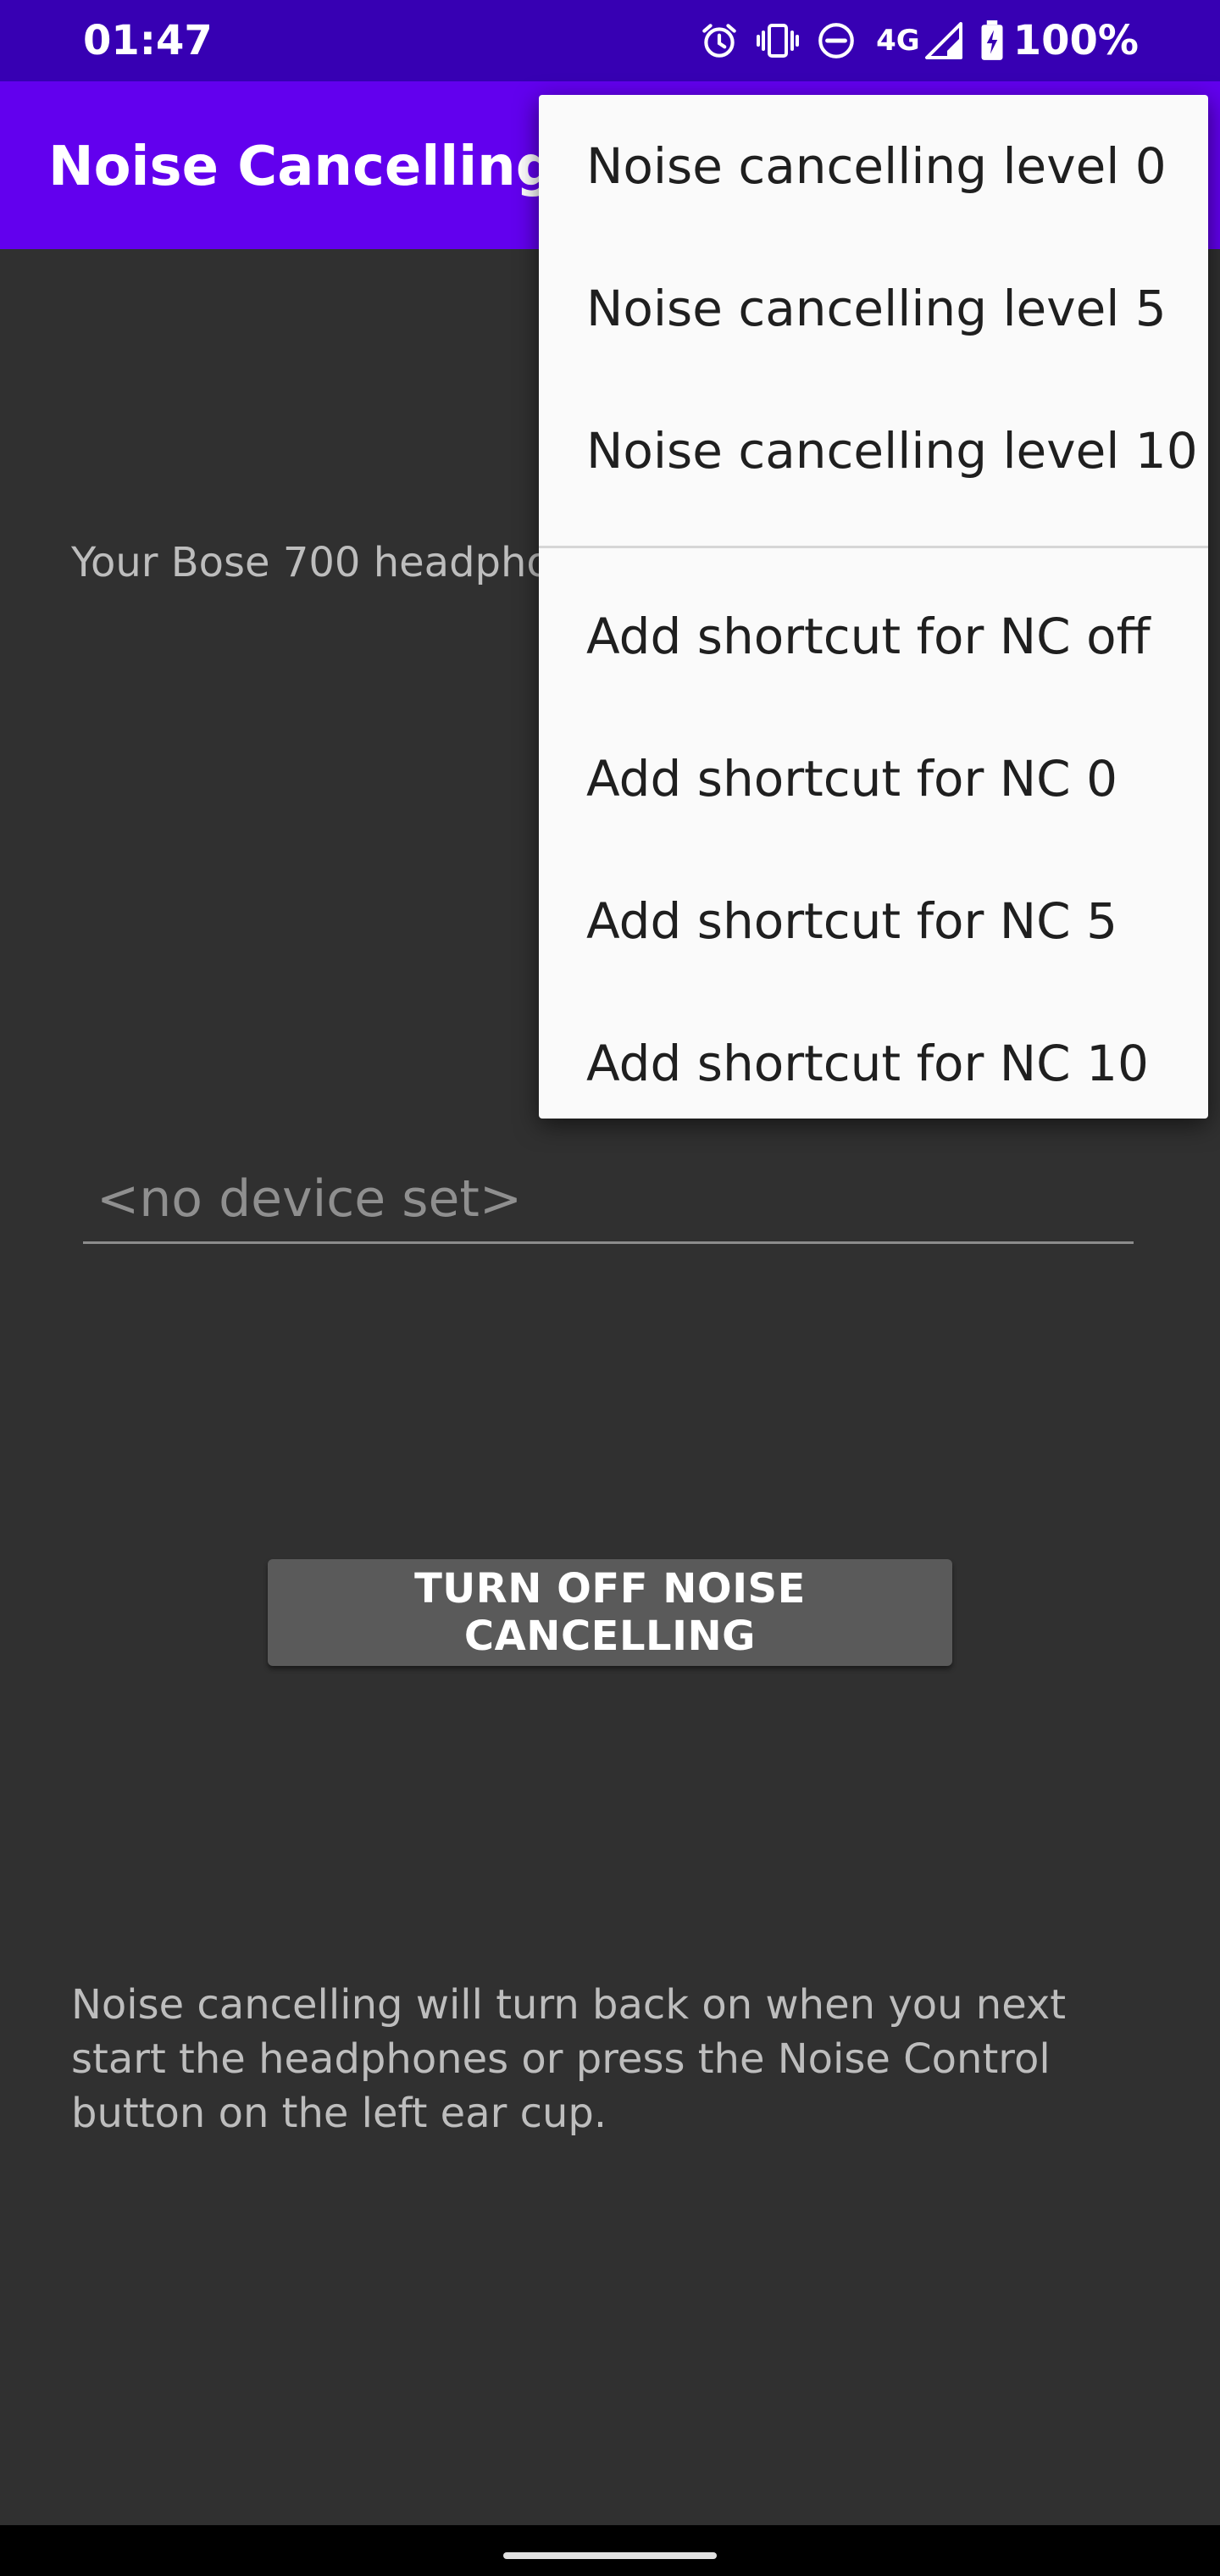  I want to click on menu-item-nc-level-5: Noise cancelling level 5, so click(873, 308).